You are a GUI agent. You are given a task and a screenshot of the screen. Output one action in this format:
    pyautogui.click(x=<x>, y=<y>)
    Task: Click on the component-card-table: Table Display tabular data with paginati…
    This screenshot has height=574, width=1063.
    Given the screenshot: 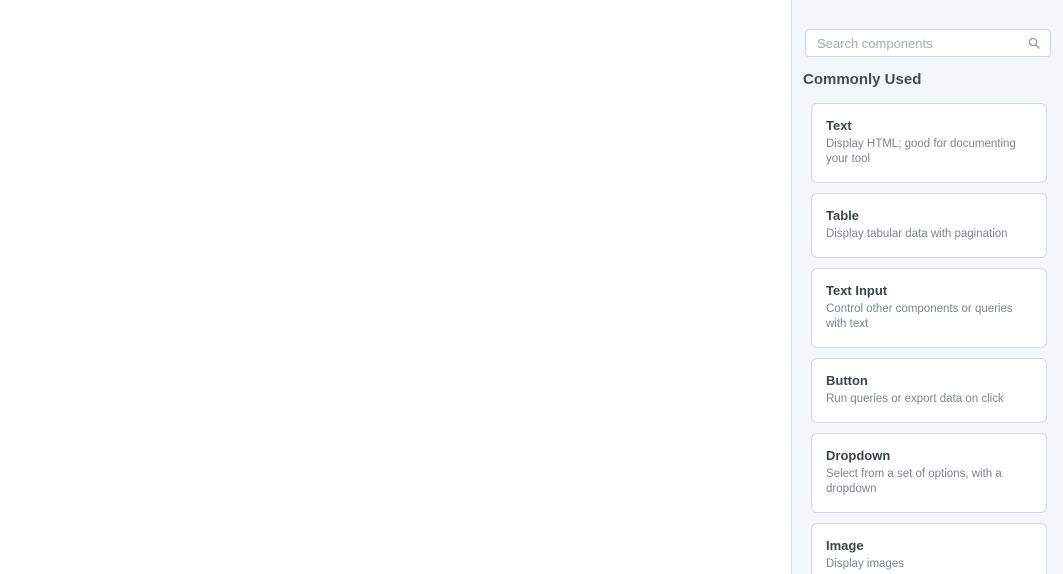 What is the action you would take?
    pyautogui.click(x=929, y=225)
    